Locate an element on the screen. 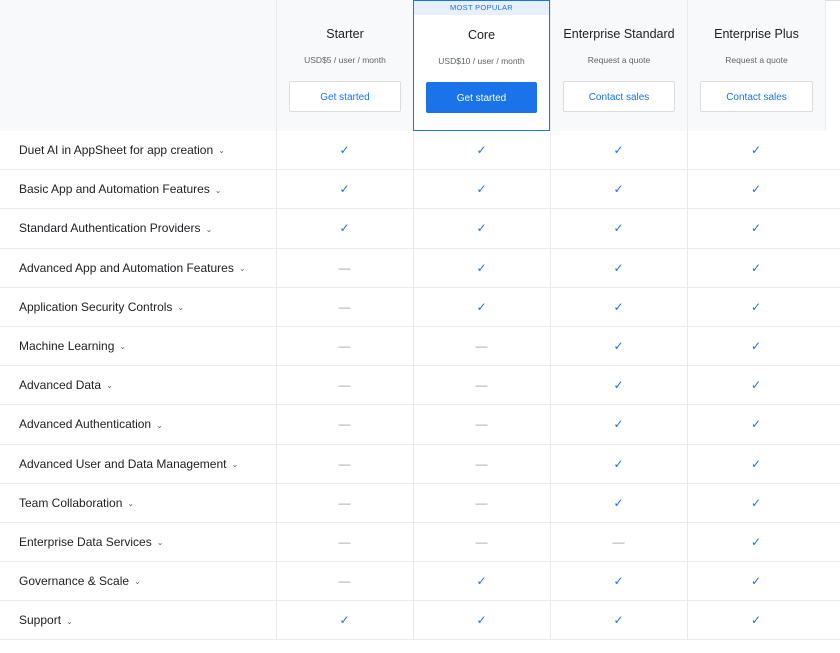  feature-expand-toggle: Basic App and Automation Features ⌄ is located at coordinates (120, 189).